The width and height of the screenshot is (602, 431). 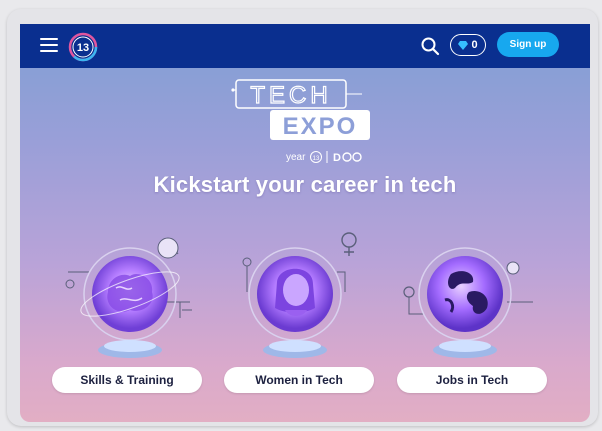 I want to click on logo-tech-text: TECH, so click(x=290, y=95).